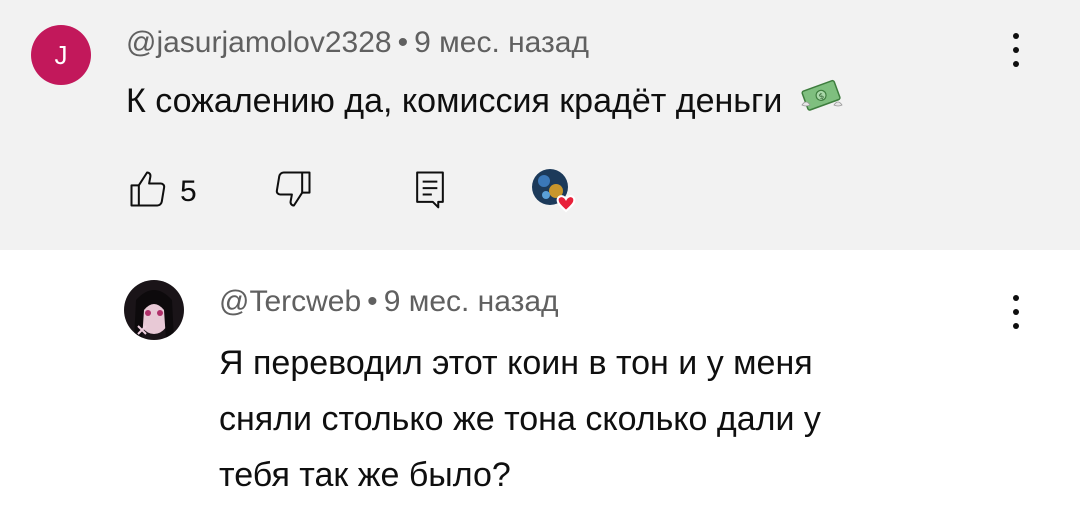 The width and height of the screenshot is (1080, 515). I want to click on avatar-letter: J, so click(61, 54).